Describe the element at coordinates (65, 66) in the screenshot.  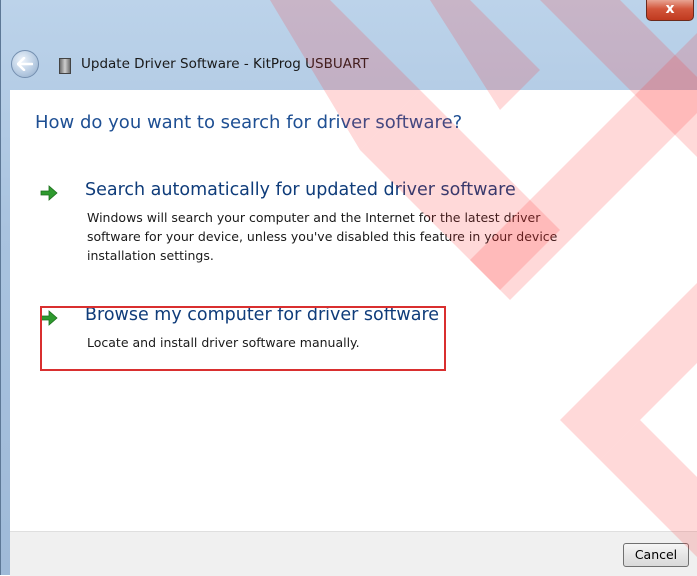
I see `usb-device-icon` at that location.